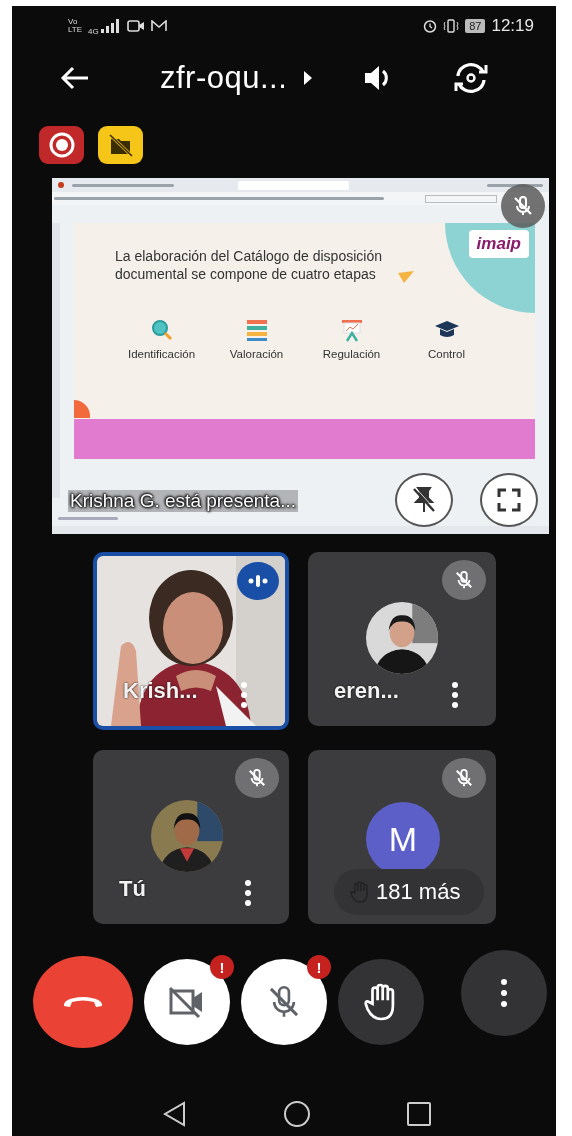  What do you see at coordinates (120, 145) in the screenshot?
I see `no-captions-icon` at bounding box center [120, 145].